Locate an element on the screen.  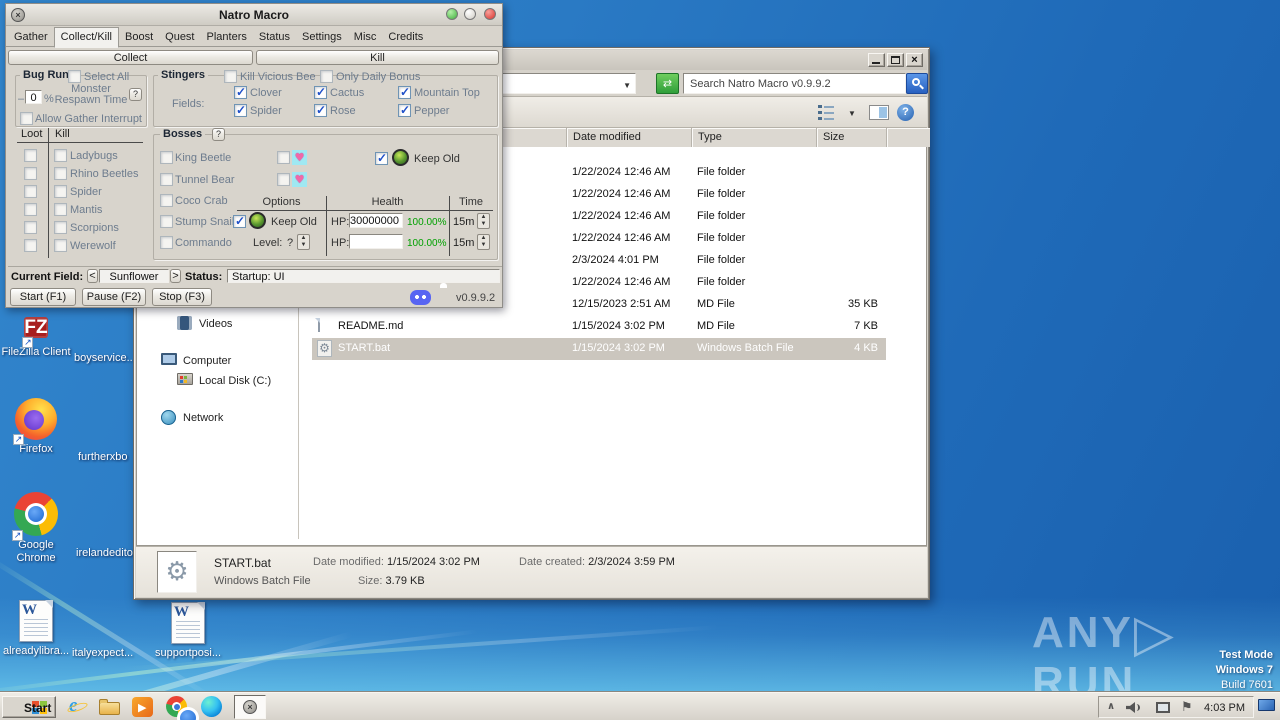
minimize-button is located at coordinates (876, 60).